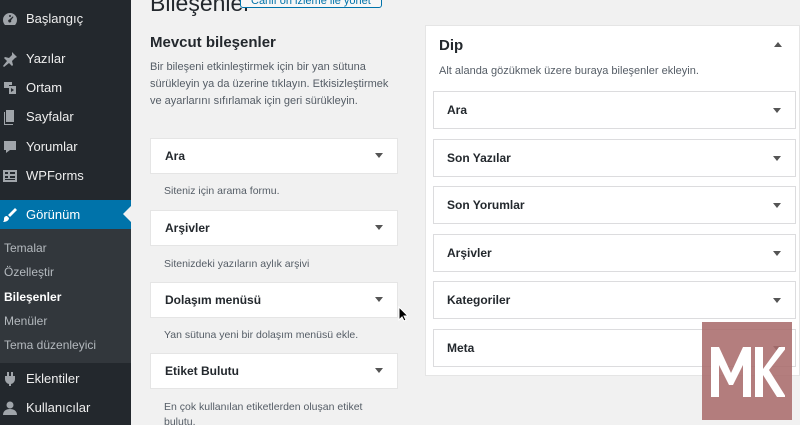  What do you see at coordinates (55, 175) in the screenshot?
I see `menu-label: WPForms` at bounding box center [55, 175].